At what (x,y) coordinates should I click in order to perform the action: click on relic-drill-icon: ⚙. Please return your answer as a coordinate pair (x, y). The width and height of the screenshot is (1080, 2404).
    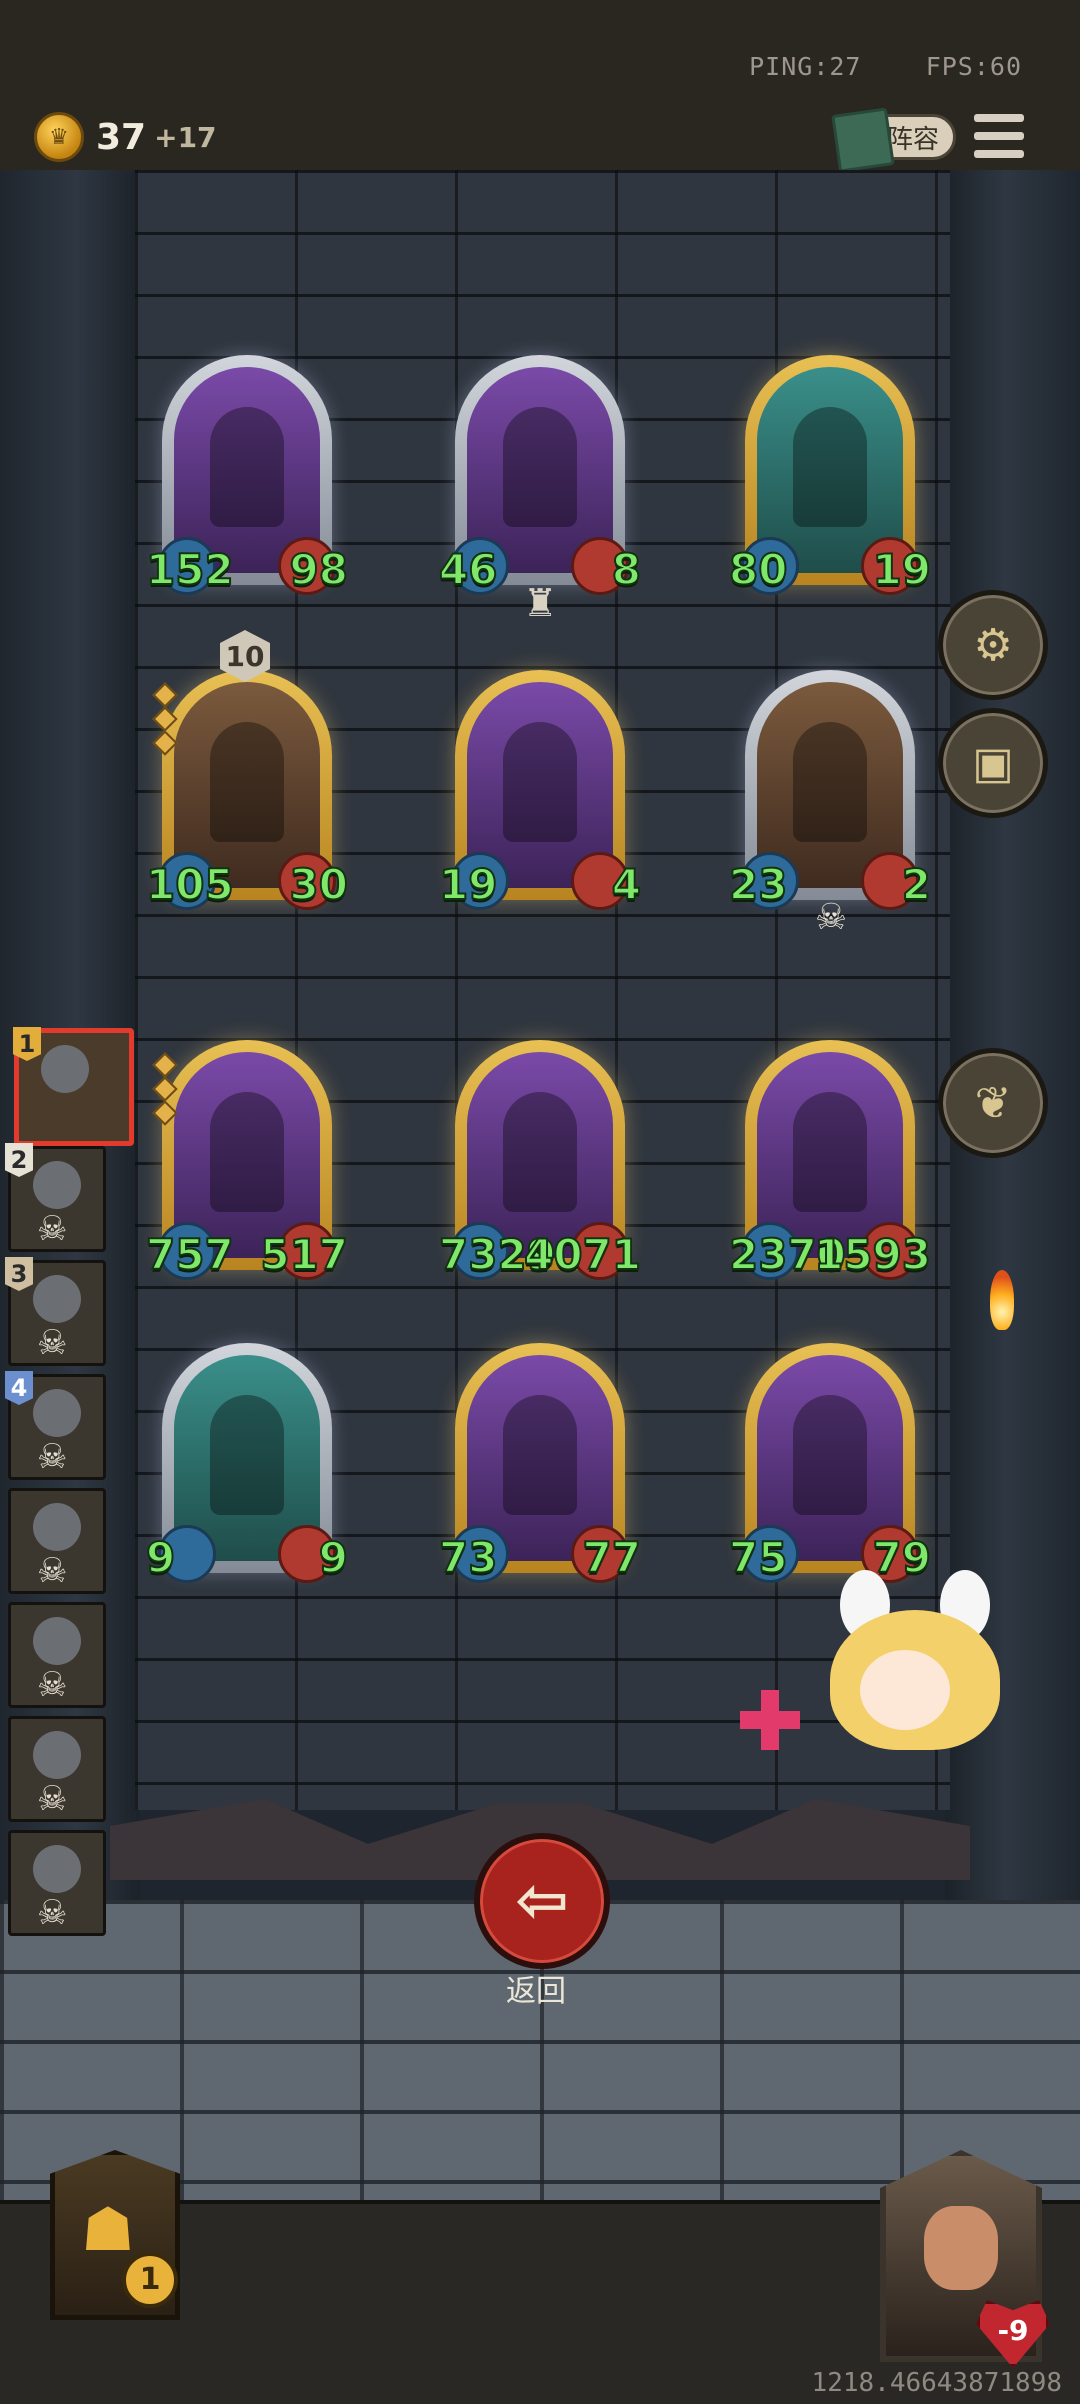
    Looking at the image, I should click on (993, 645).